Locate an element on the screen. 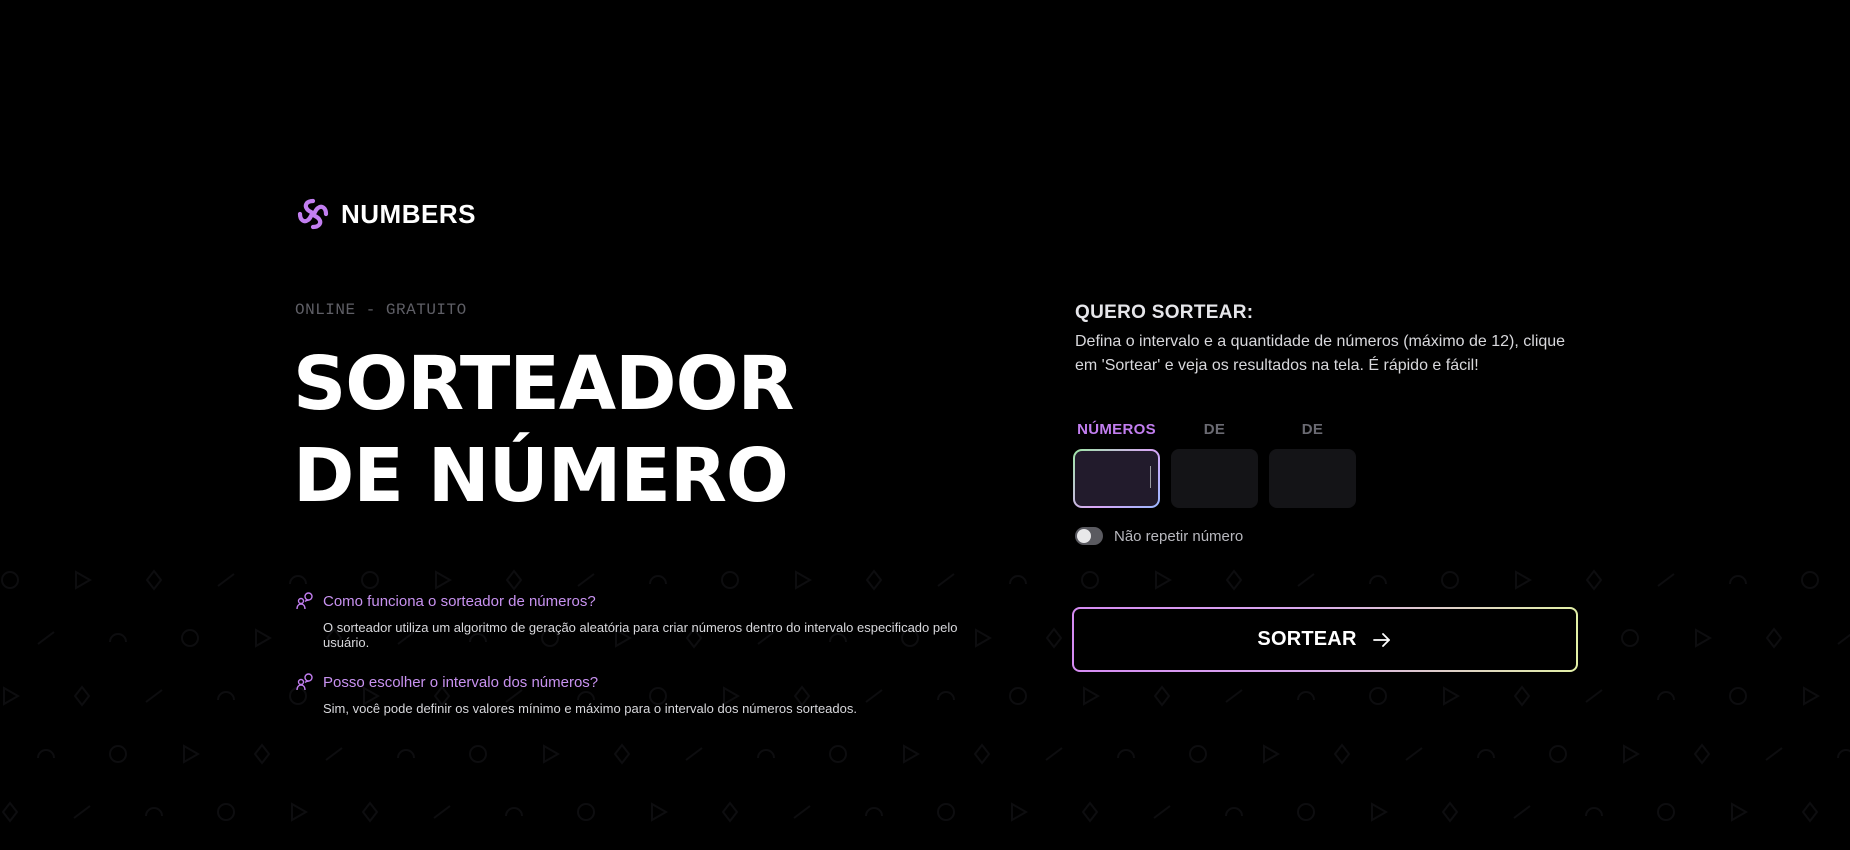 Image resolution: width=1850 pixels, height=850 pixels. arrow-right-icon is located at coordinates (1381, 639).